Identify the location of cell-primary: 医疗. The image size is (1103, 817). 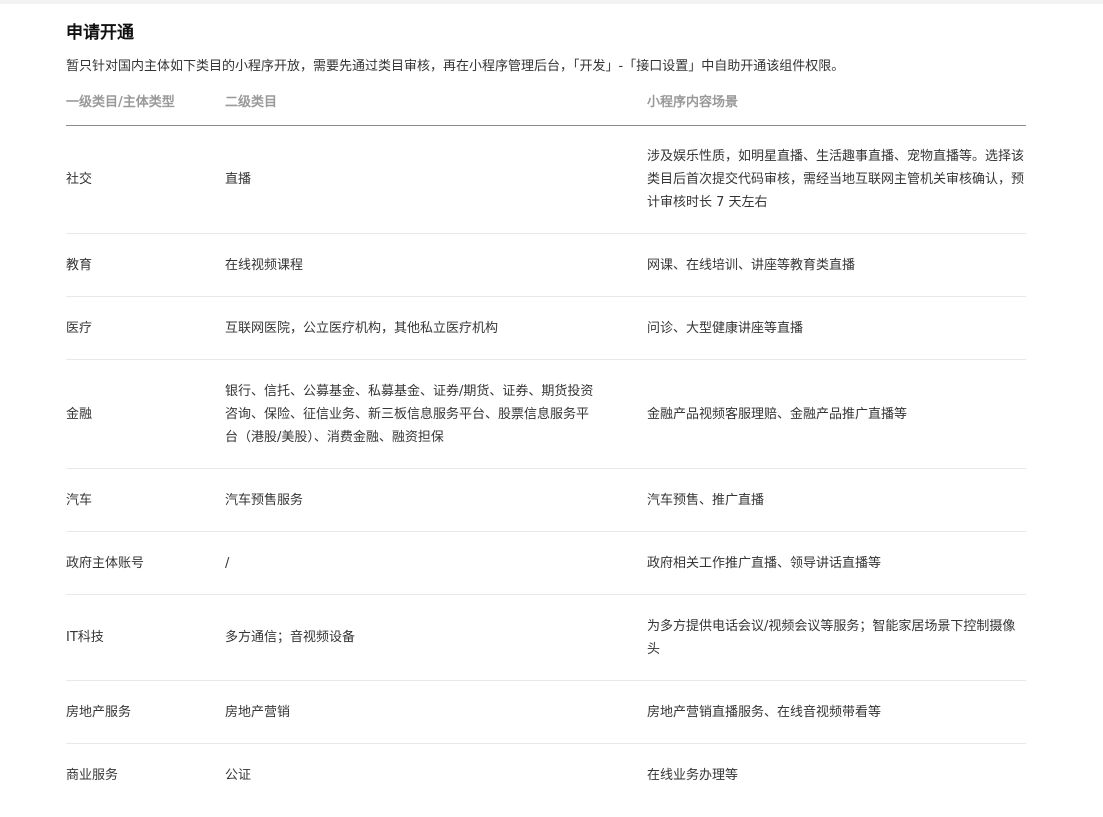
(145, 328).